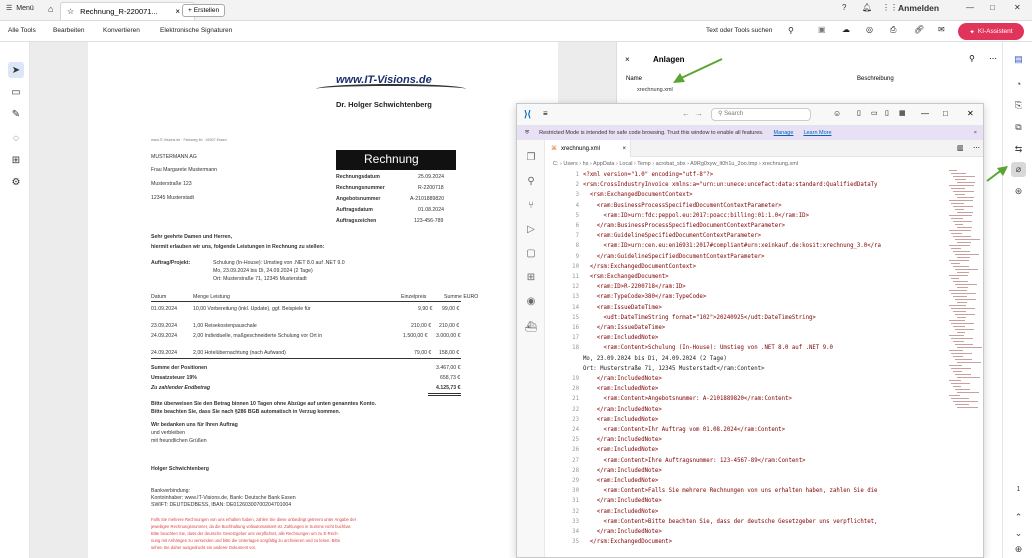  Describe the element at coordinates (16, 114) in the screenshot. I see `pen-icon: ✎` at that location.